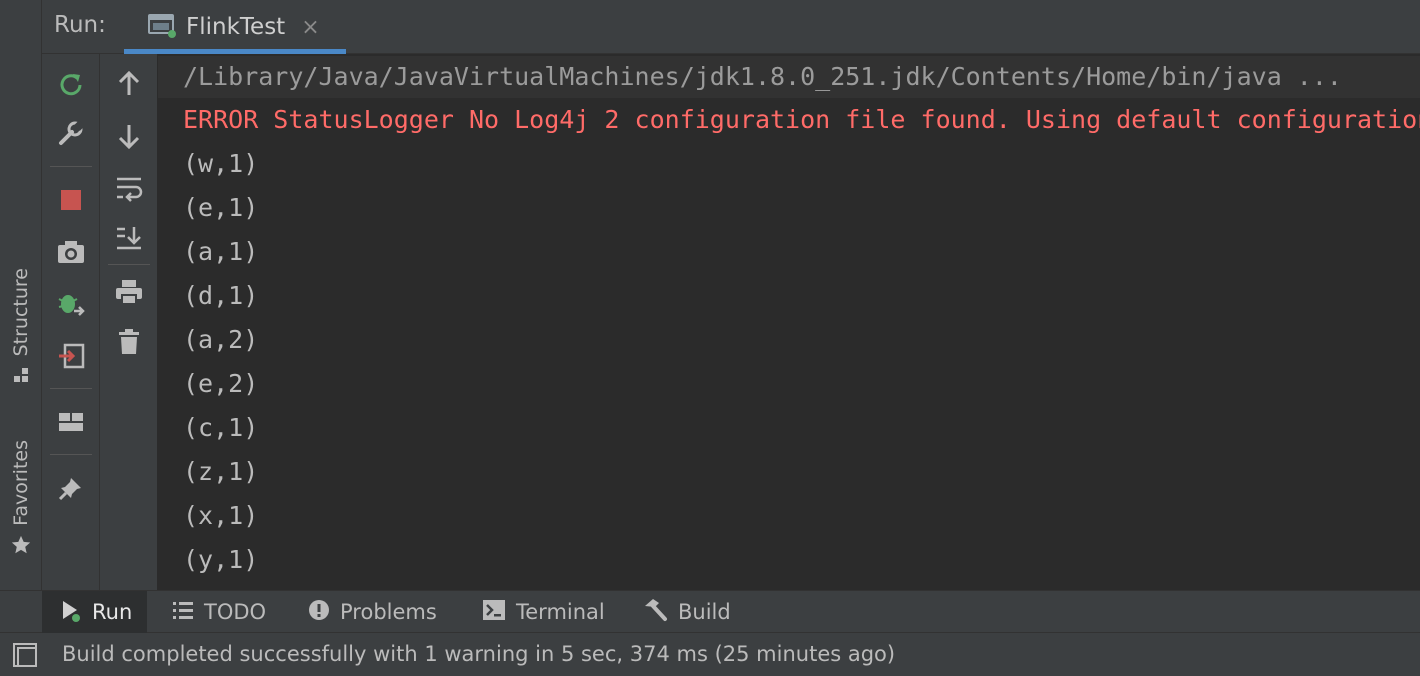 This screenshot has height=676, width=1420. I want to click on tab-flinktest: FlinkTest ×, so click(235, 27).